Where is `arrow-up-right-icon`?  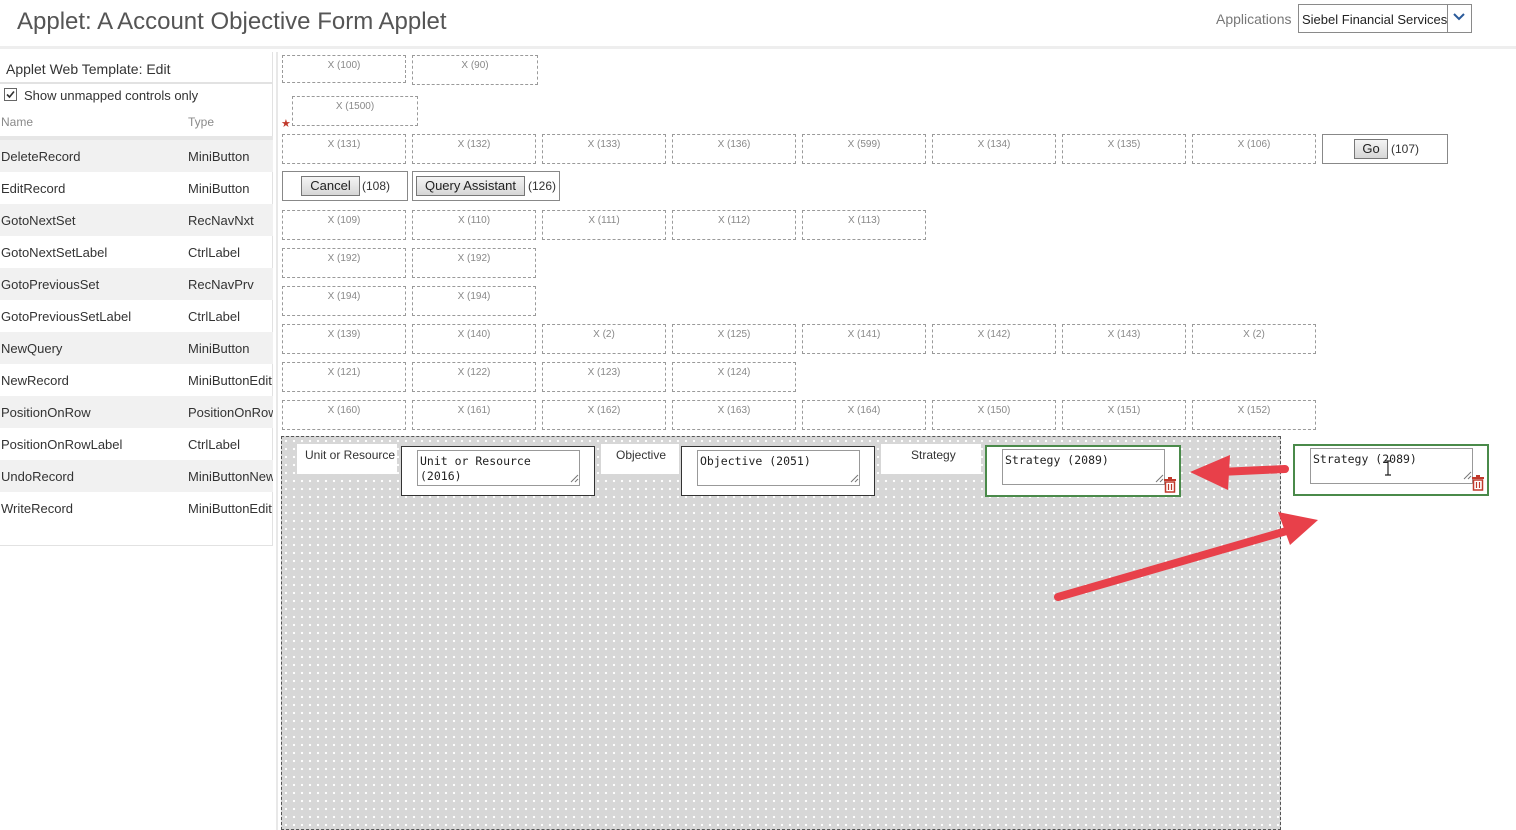
arrow-up-right-icon is located at coordinates (1186, 556).